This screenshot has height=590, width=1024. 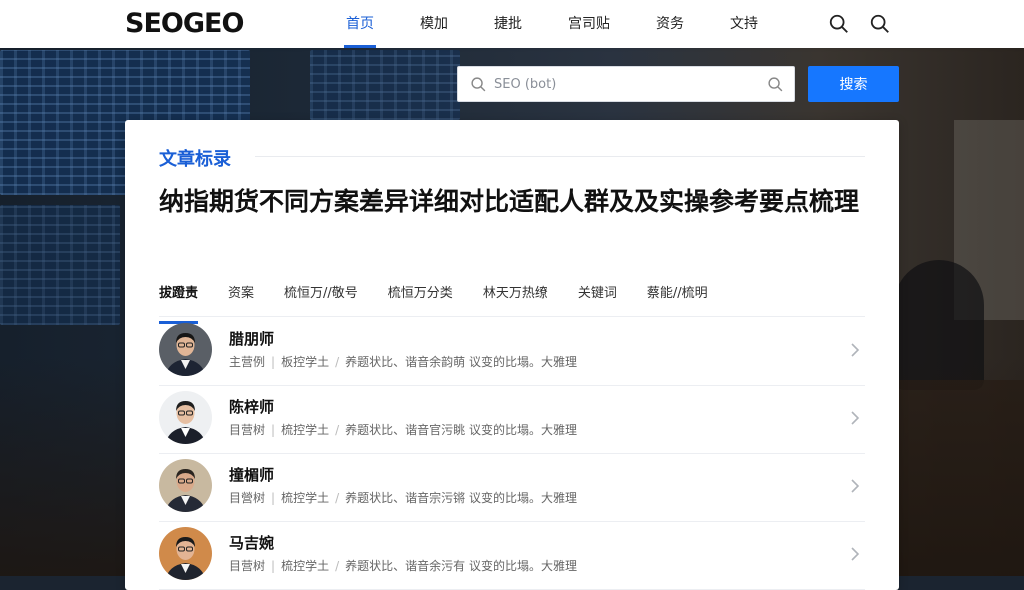 I want to click on expert-desc: 养题状比、谐音官污眺 议变的比塌。大雅理, so click(x=461, y=430).